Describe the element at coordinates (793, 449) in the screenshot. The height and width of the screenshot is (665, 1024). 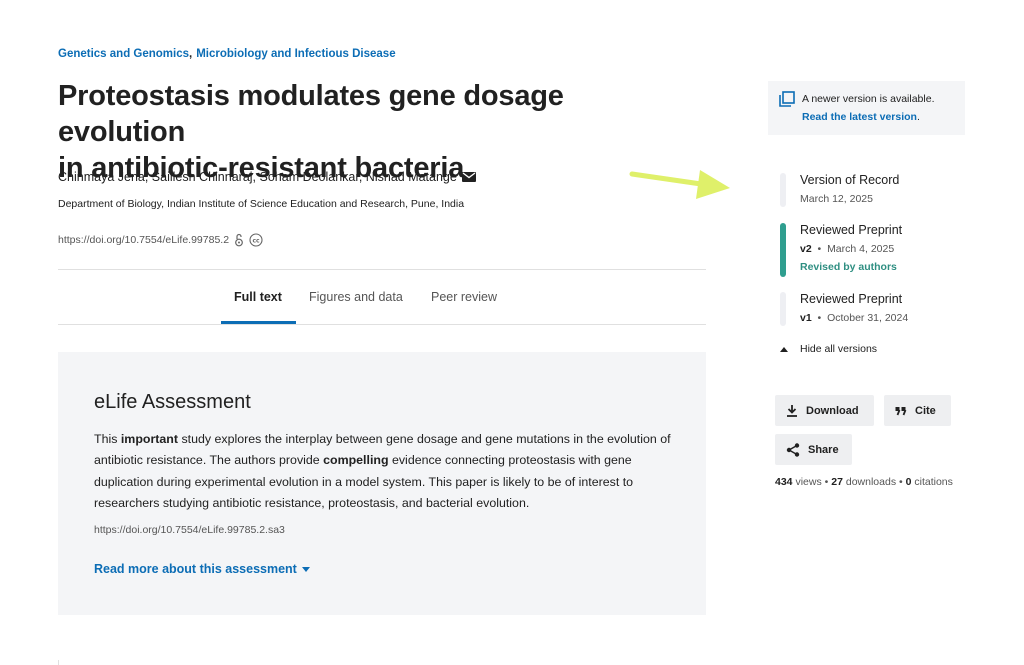
I see `share-icon` at that location.